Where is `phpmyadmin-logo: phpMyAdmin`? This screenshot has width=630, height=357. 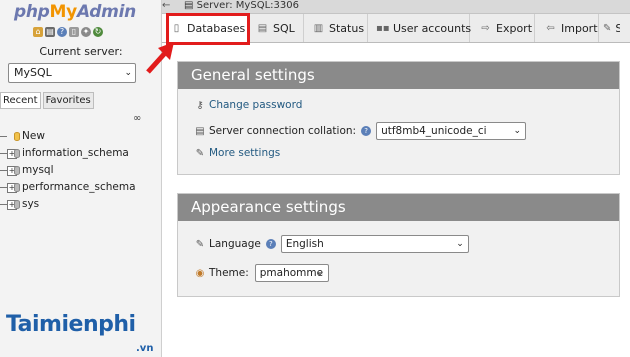
phpmyadmin-logo: phpMyAdmin is located at coordinates (75, 12).